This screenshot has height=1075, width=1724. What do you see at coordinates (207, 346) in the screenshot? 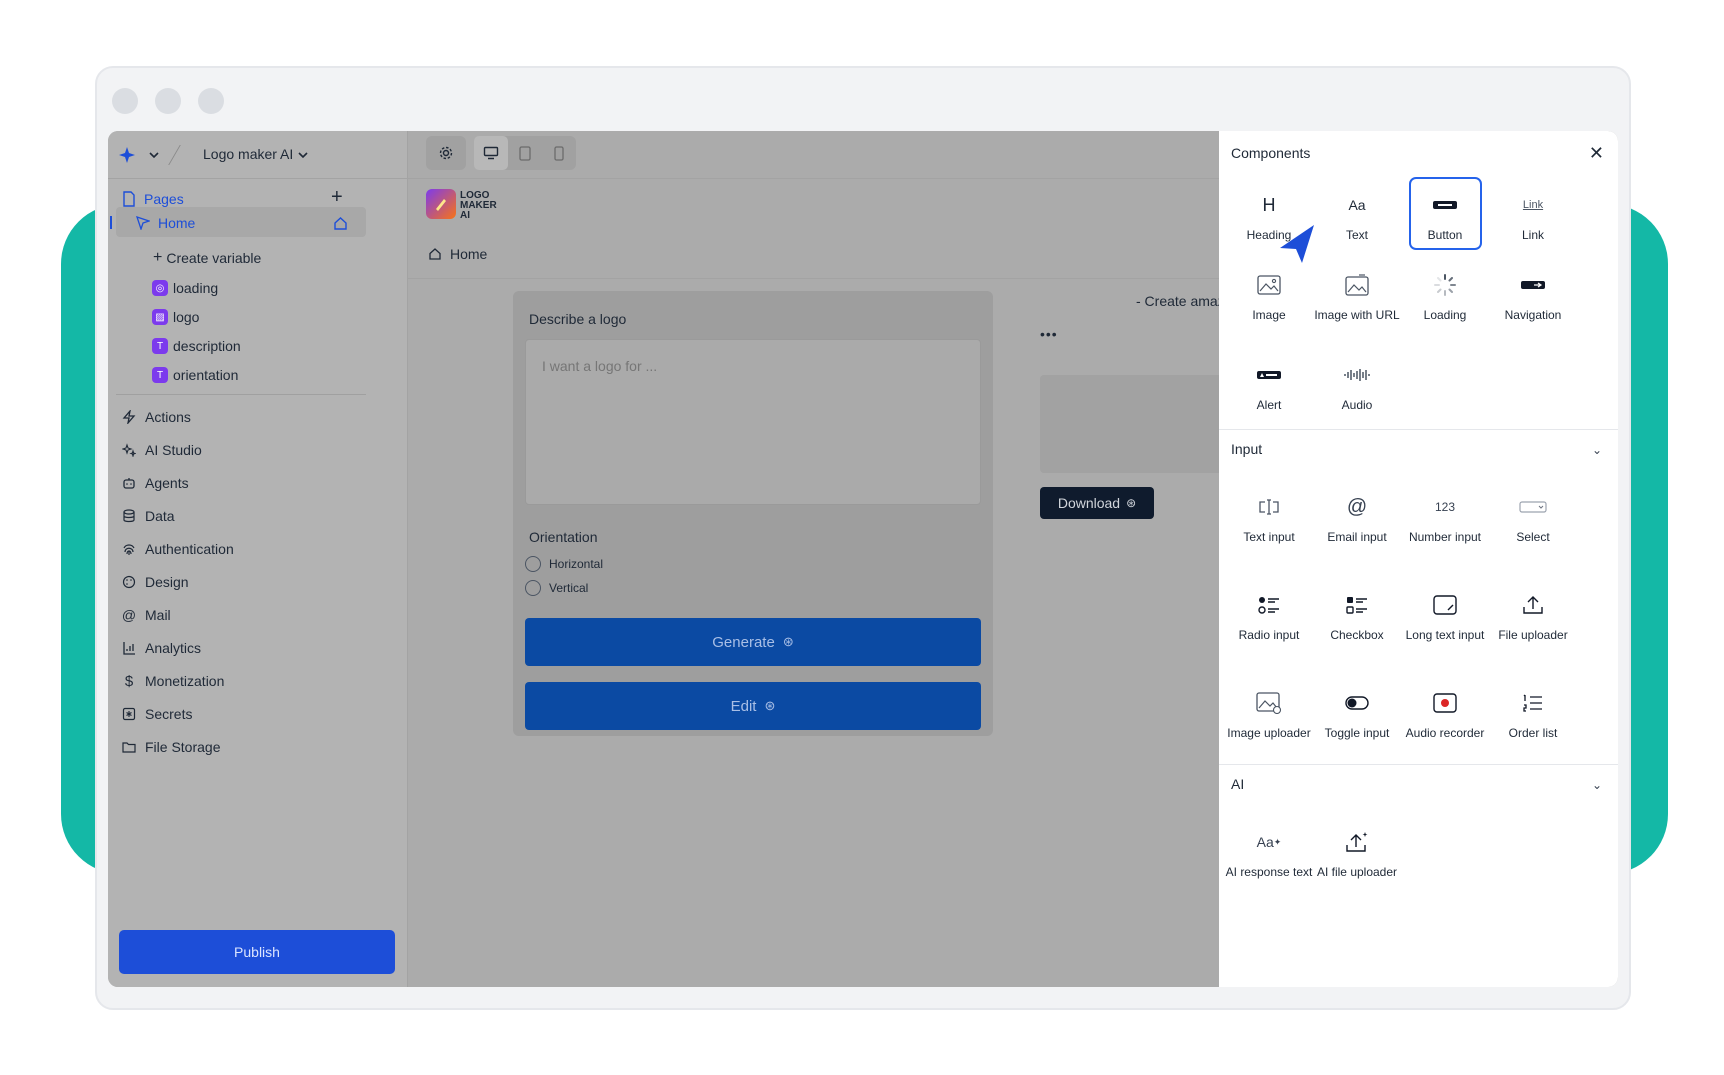
I see `variable-name: description` at bounding box center [207, 346].